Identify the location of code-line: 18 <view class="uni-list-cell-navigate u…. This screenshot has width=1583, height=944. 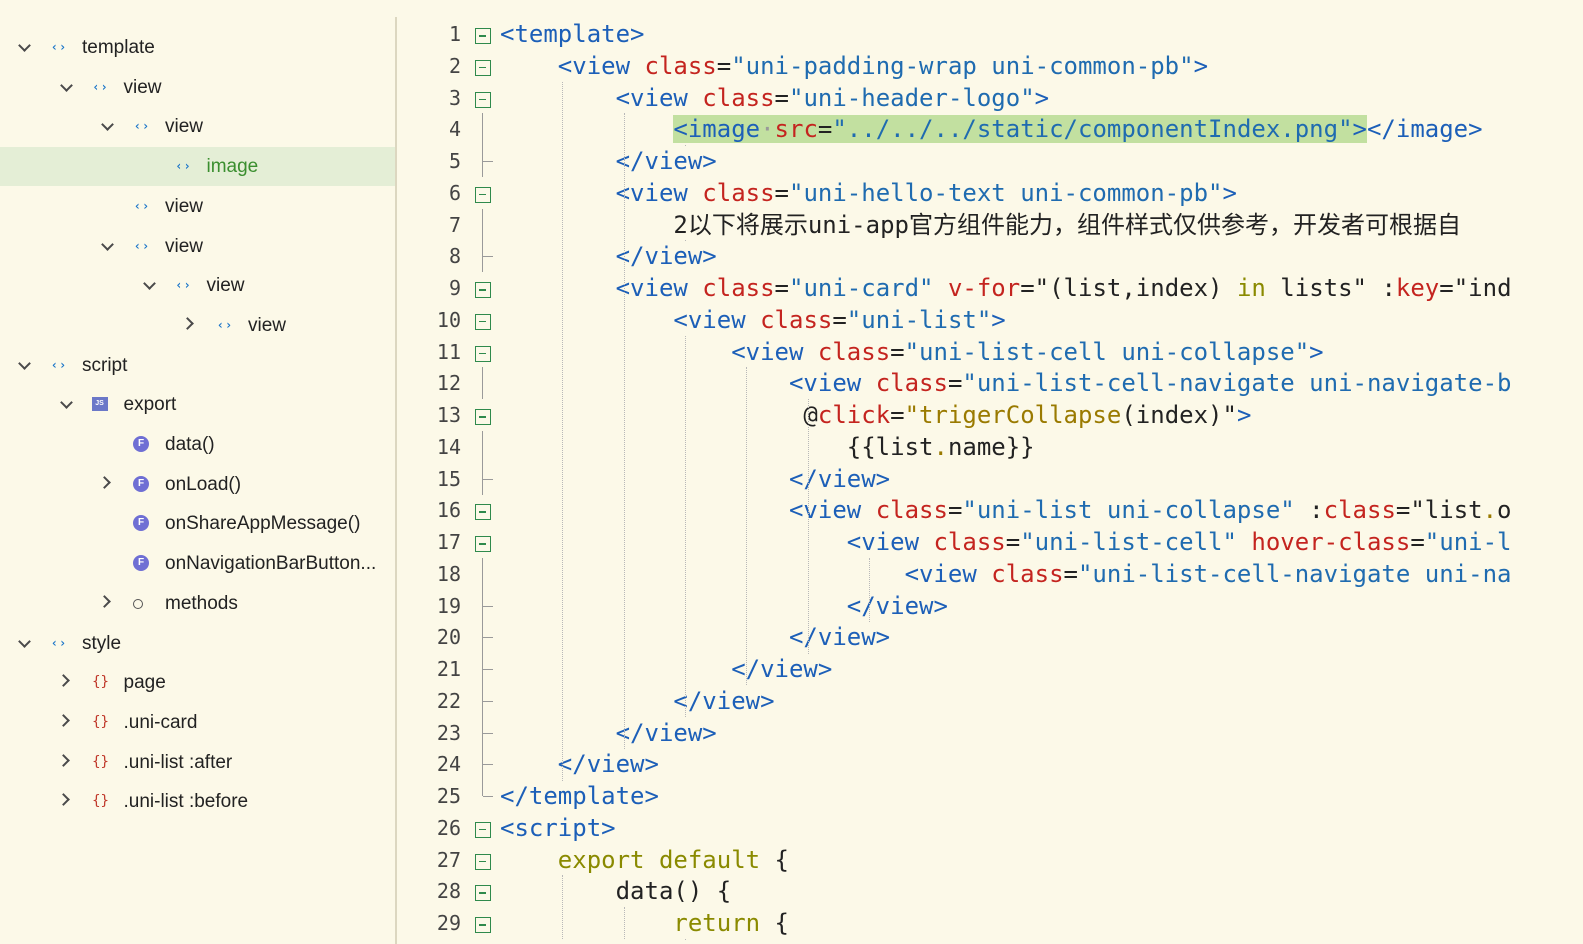
(990, 573).